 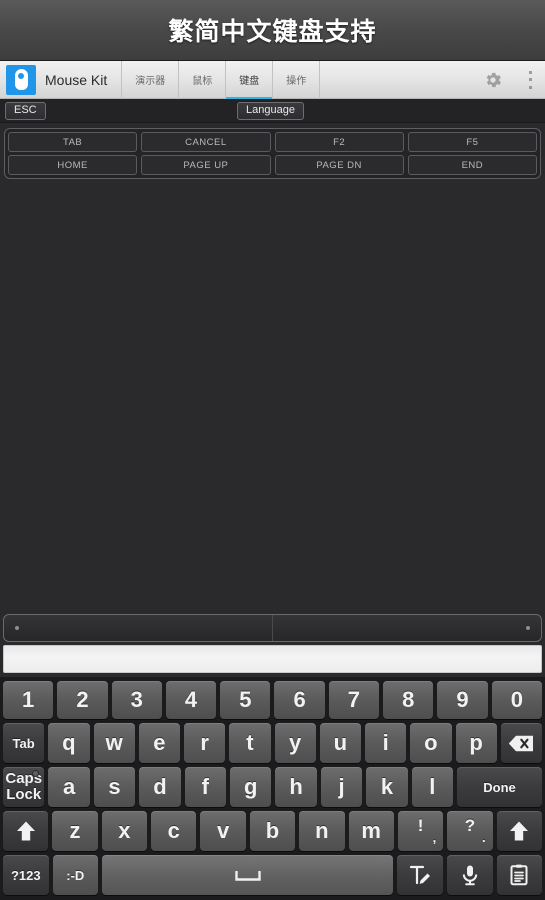 I want to click on language-button: Language, so click(x=270, y=110).